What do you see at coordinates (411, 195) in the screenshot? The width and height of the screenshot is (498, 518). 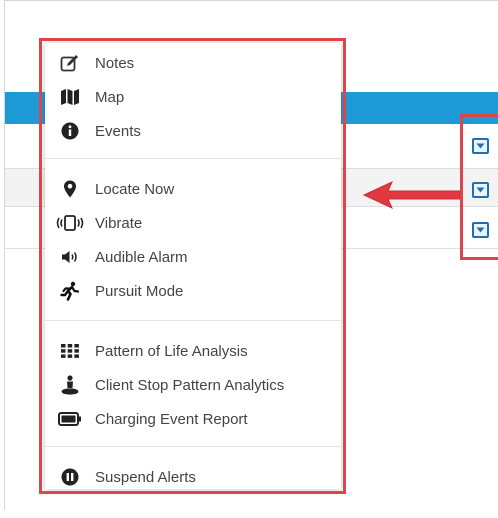 I see `callout-arrow-icon` at bounding box center [411, 195].